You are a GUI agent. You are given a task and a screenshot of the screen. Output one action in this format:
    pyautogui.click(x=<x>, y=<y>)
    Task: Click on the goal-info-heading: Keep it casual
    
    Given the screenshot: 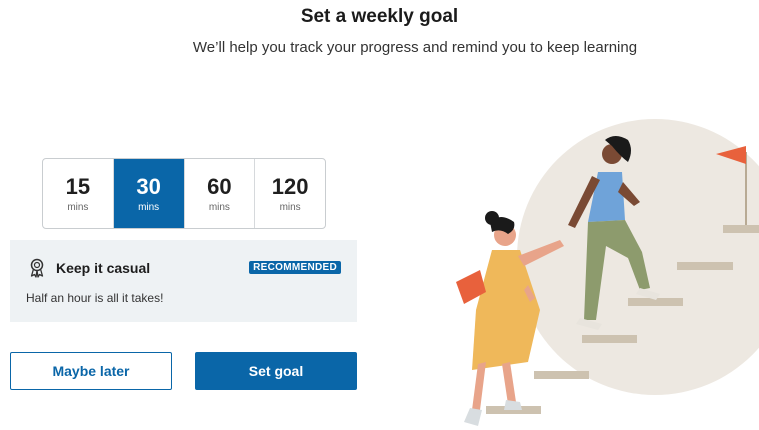 What is the action you would take?
    pyautogui.click(x=103, y=268)
    